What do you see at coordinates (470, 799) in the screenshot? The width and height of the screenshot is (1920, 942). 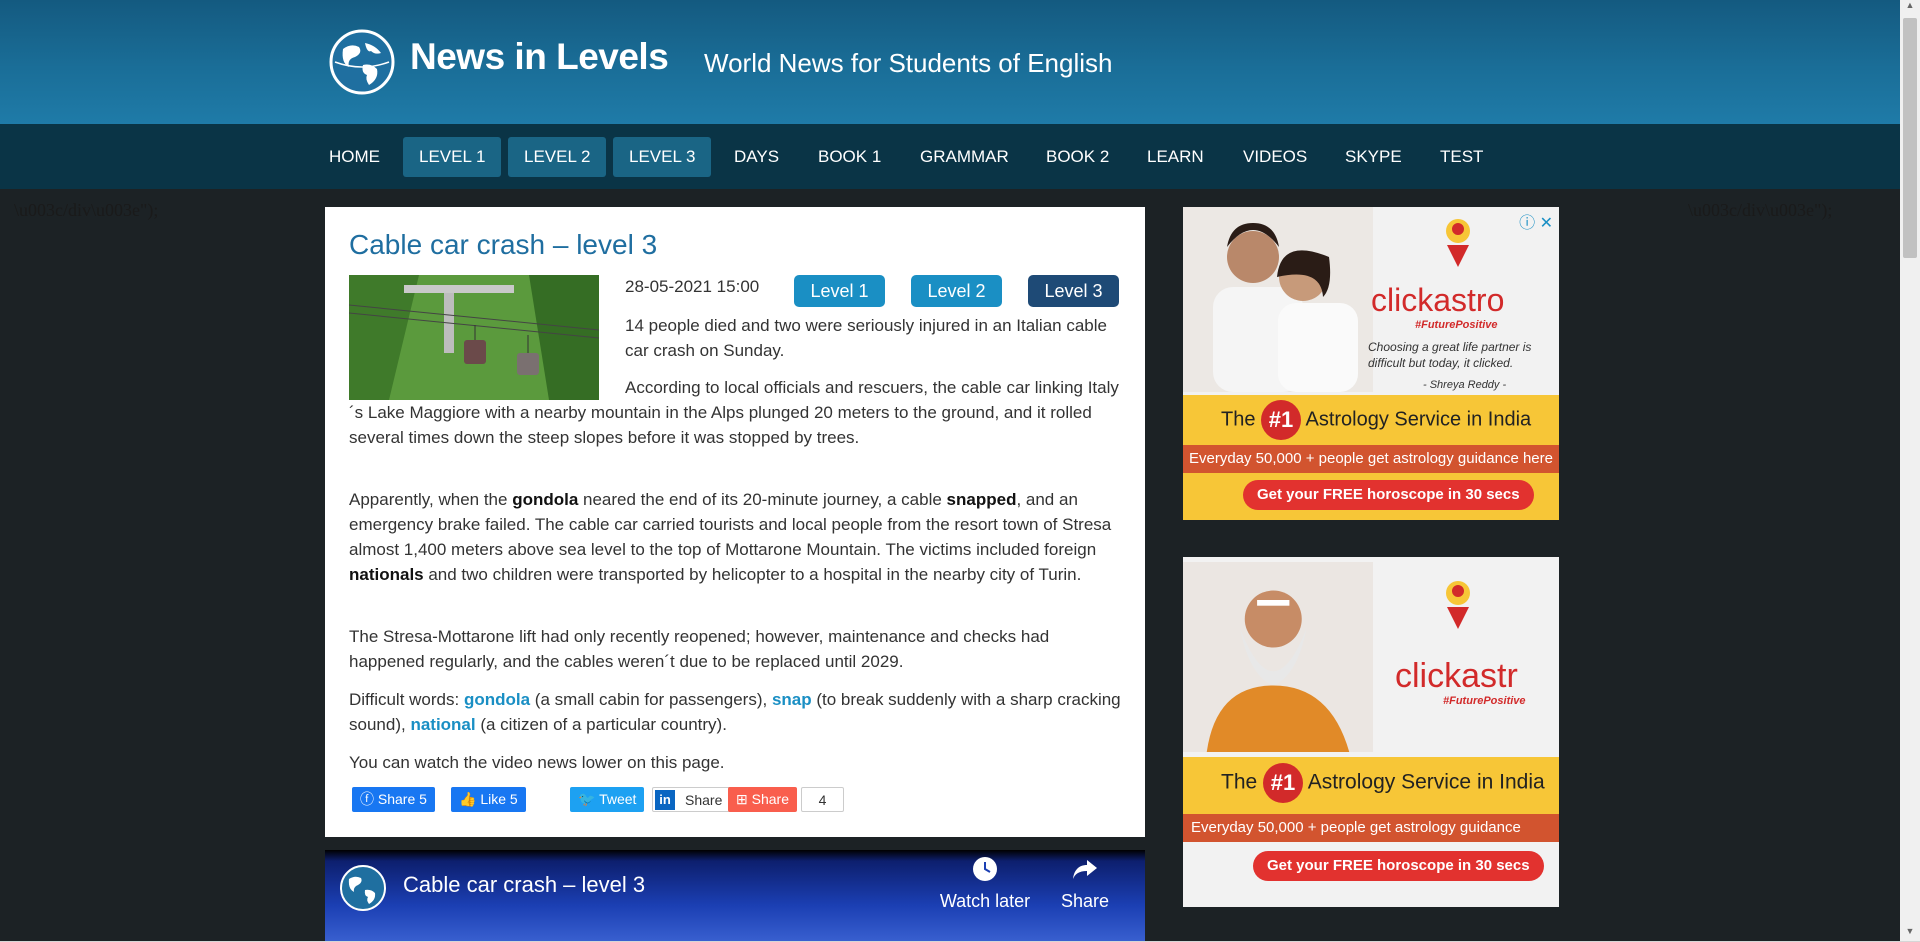 I see `thumbs-up-icon: 👍` at bounding box center [470, 799].